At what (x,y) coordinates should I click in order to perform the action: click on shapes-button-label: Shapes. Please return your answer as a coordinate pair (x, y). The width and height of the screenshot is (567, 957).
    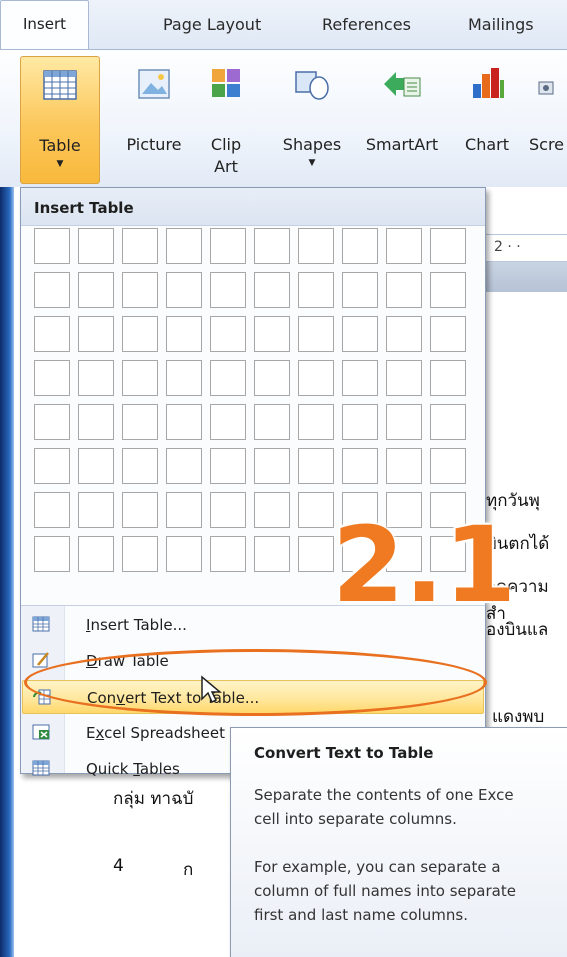
    Looking at the image, I should click on (312, 144).